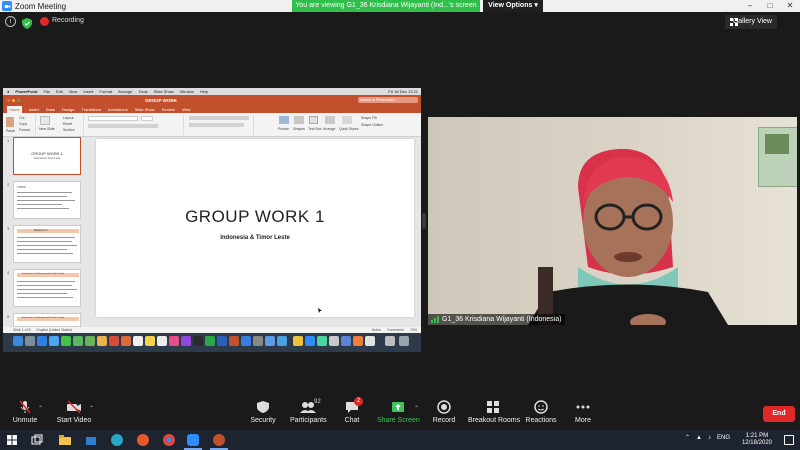  I want to click on more-button: More, so click(583, 414).